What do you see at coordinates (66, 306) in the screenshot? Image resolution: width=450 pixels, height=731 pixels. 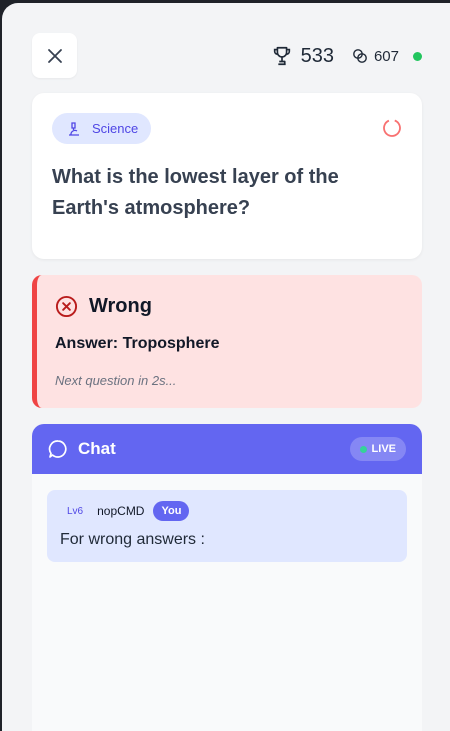 I see `x-circle-icon` at bounding box center [66, 306].